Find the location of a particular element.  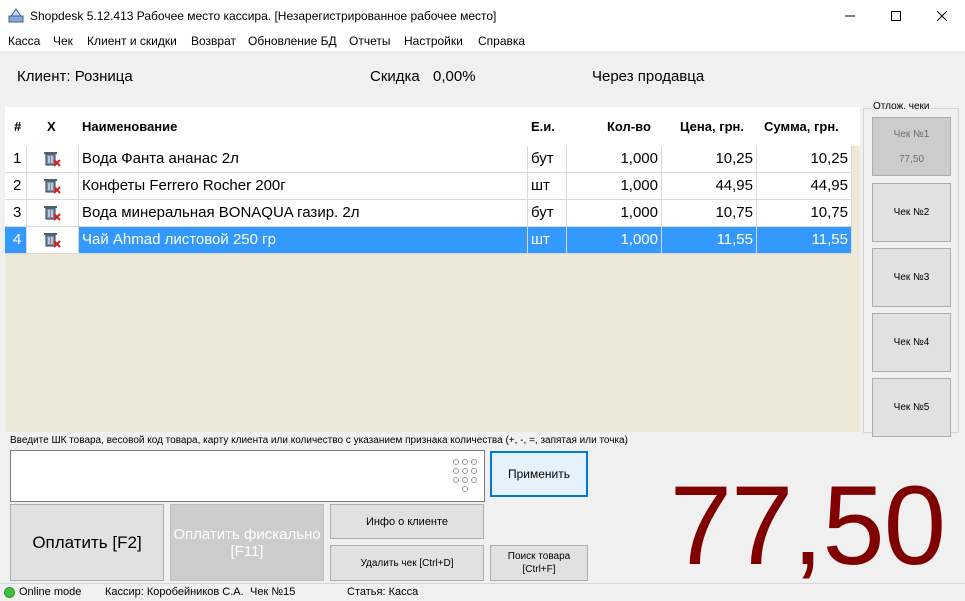

barcode-input is located at coordinates (247, 476).